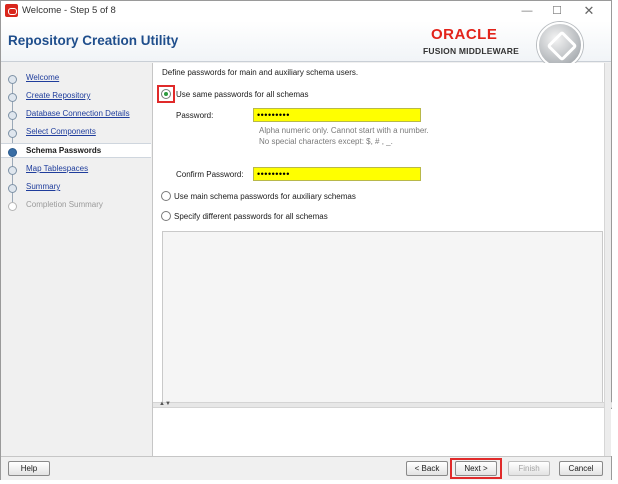  What do you see at coordinates (382, 432) in the screenshot?
I see `message-log-area` at bounding box center [382, 432].